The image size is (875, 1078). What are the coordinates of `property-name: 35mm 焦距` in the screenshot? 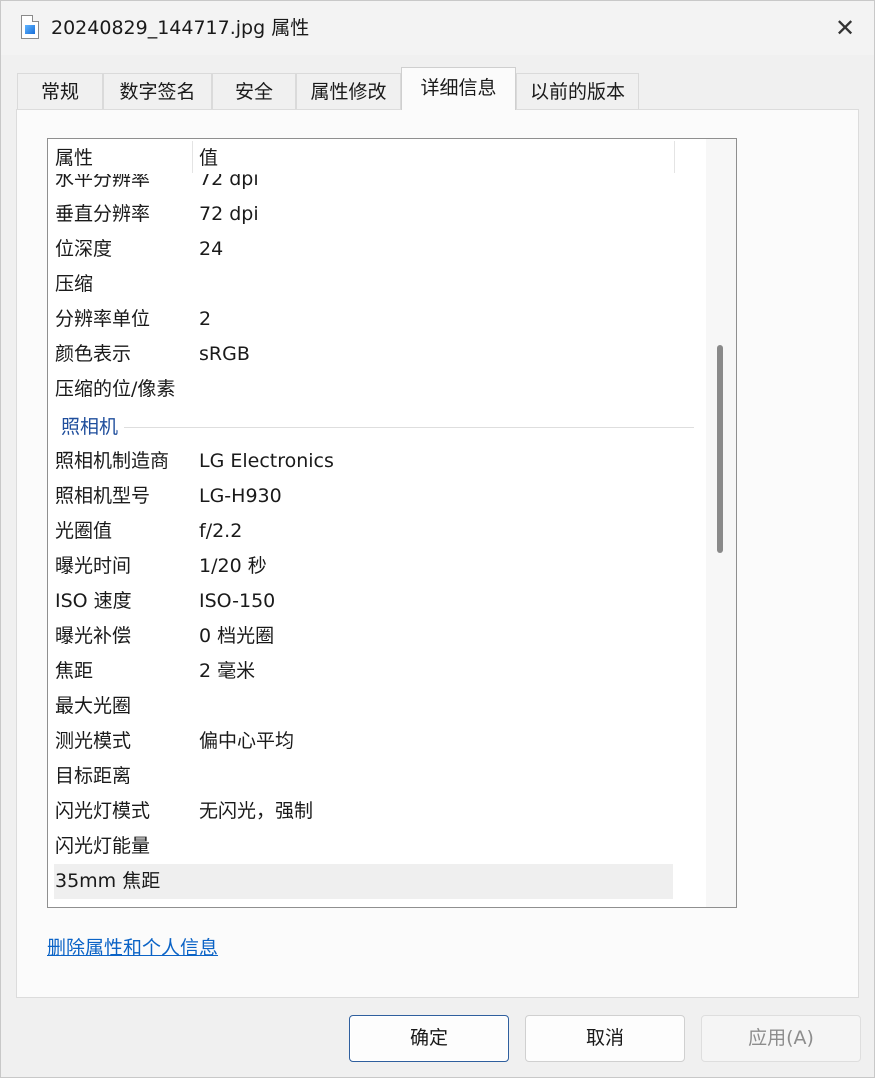 It's located at (108, 881).